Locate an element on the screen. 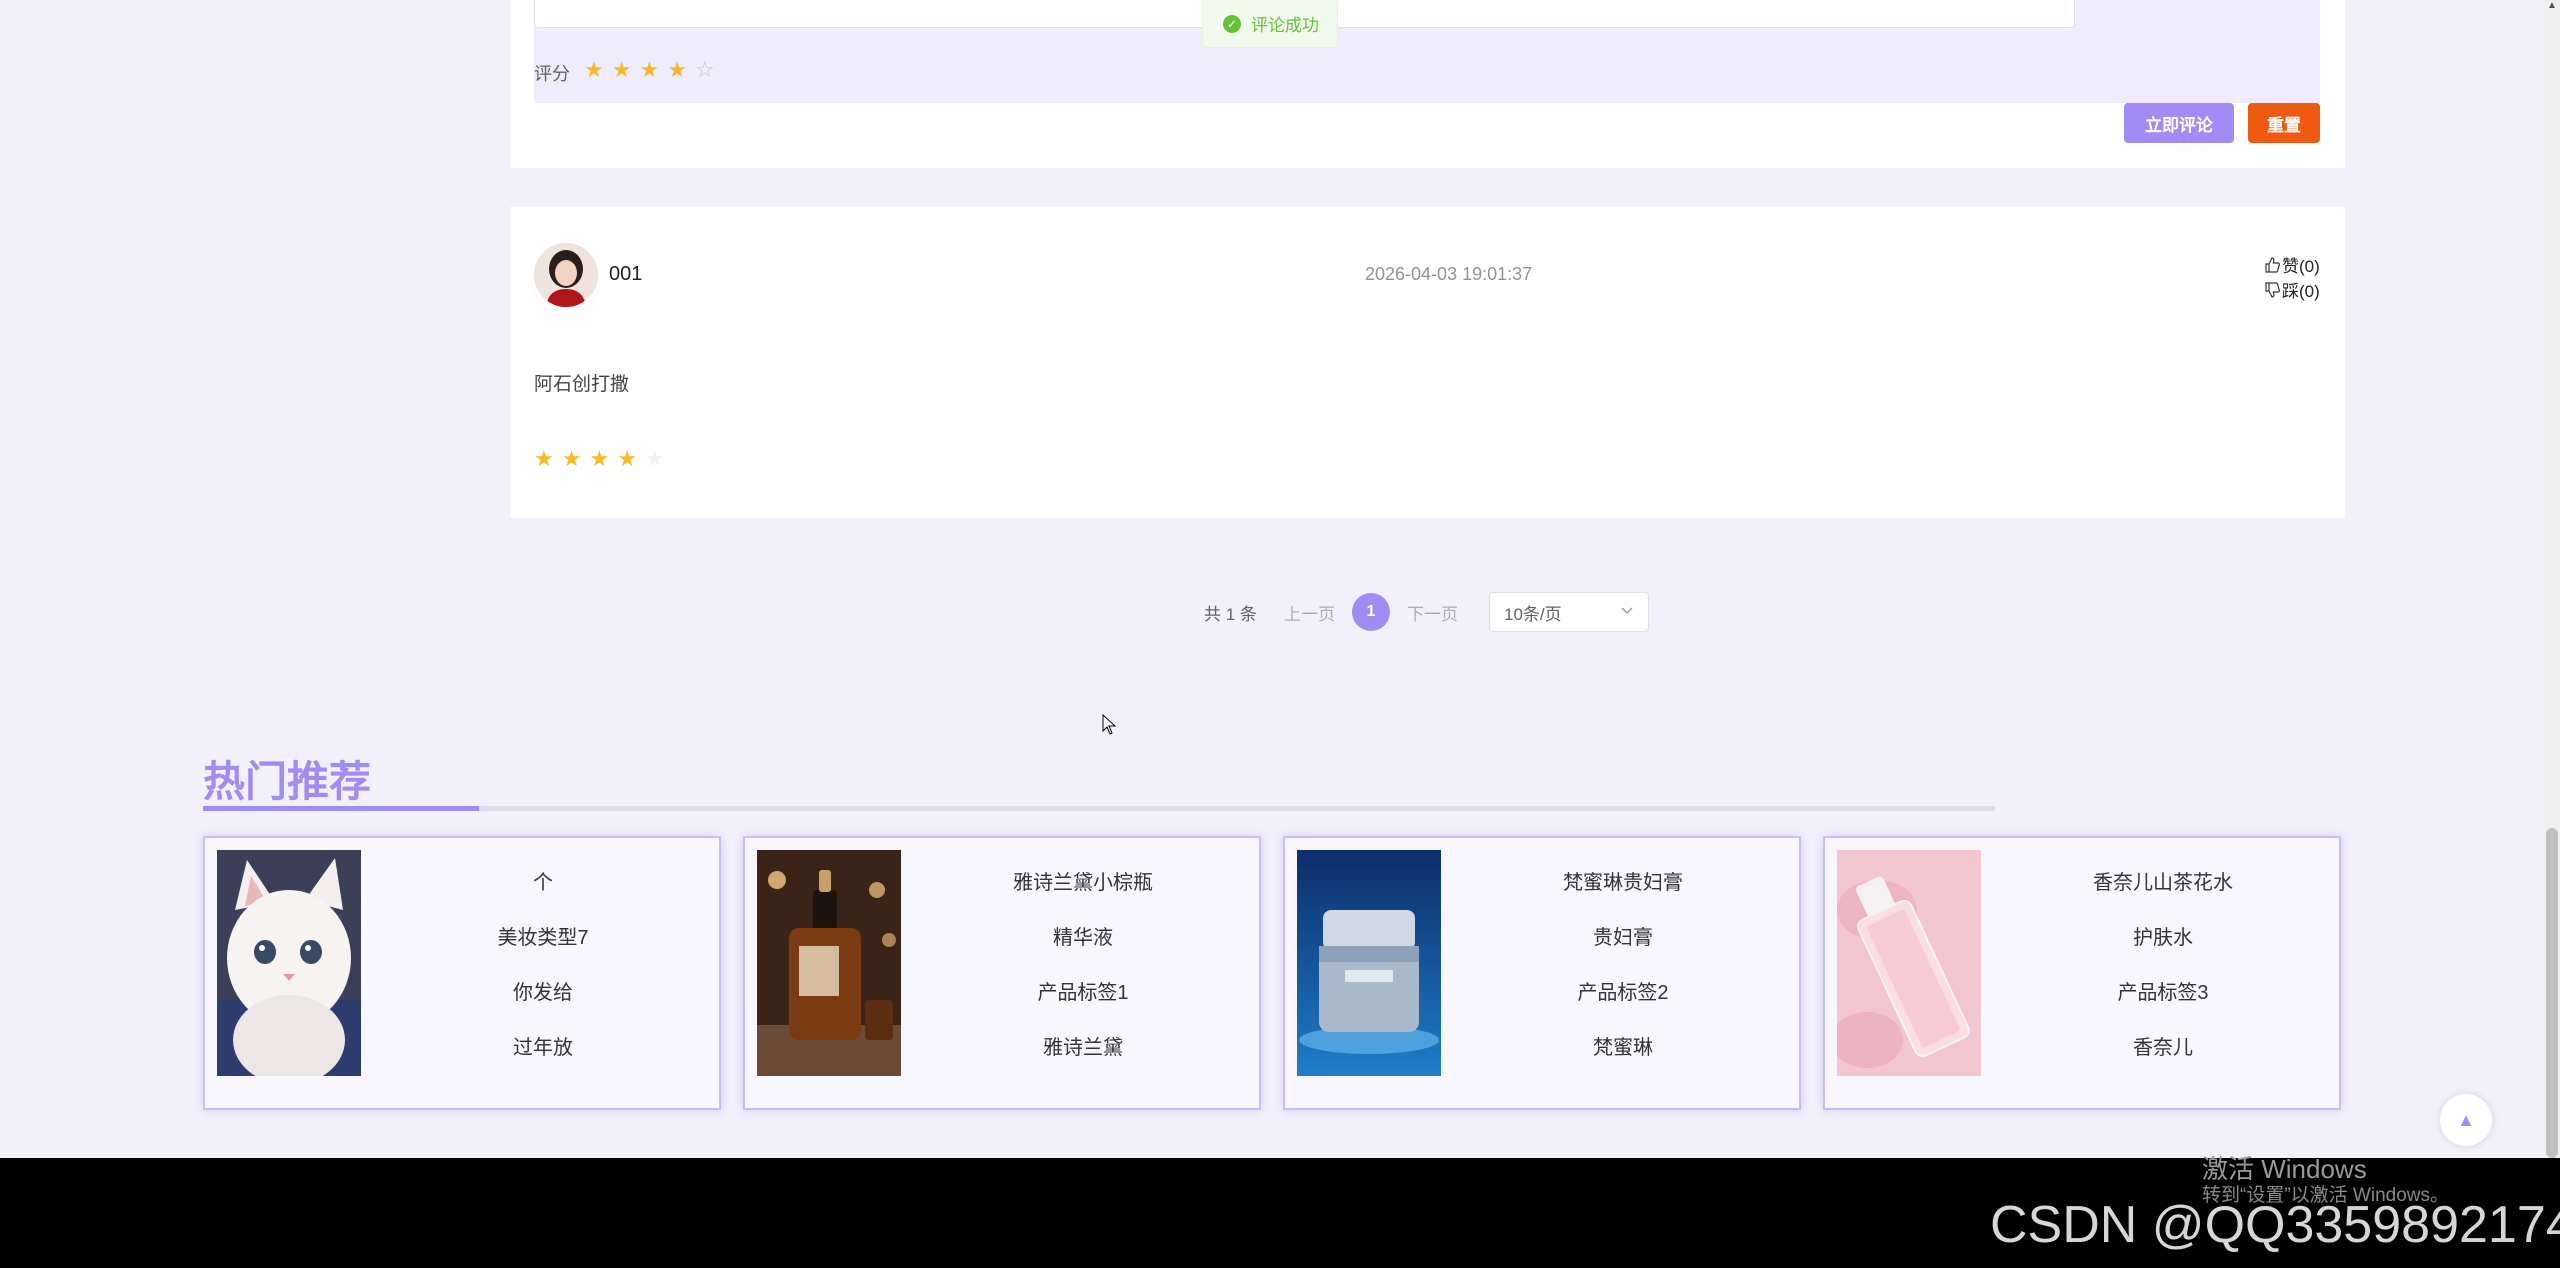 This screenshot has height=1268, width=2560. product-card: 梵蜜琳贵妇膏 贵妇膏 产品标签2 梵蜜琳 is located at coordinates (1542, 973).